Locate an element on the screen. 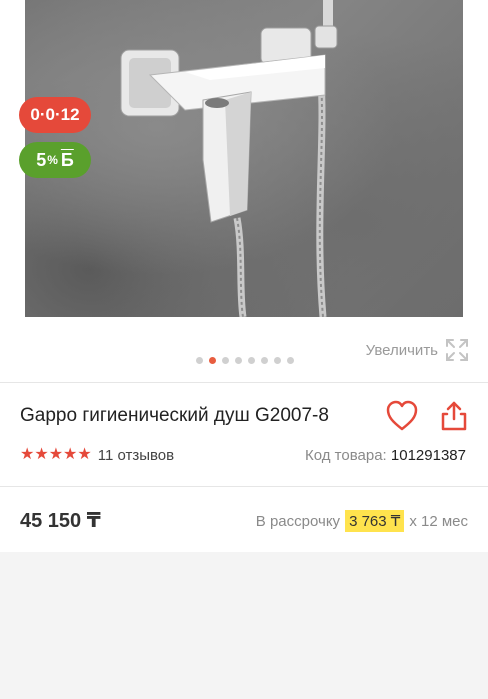 The height and width of the screenshot is (699, 488). installment-amount: 3 763 ₸ is located at coordinates (375, 521).